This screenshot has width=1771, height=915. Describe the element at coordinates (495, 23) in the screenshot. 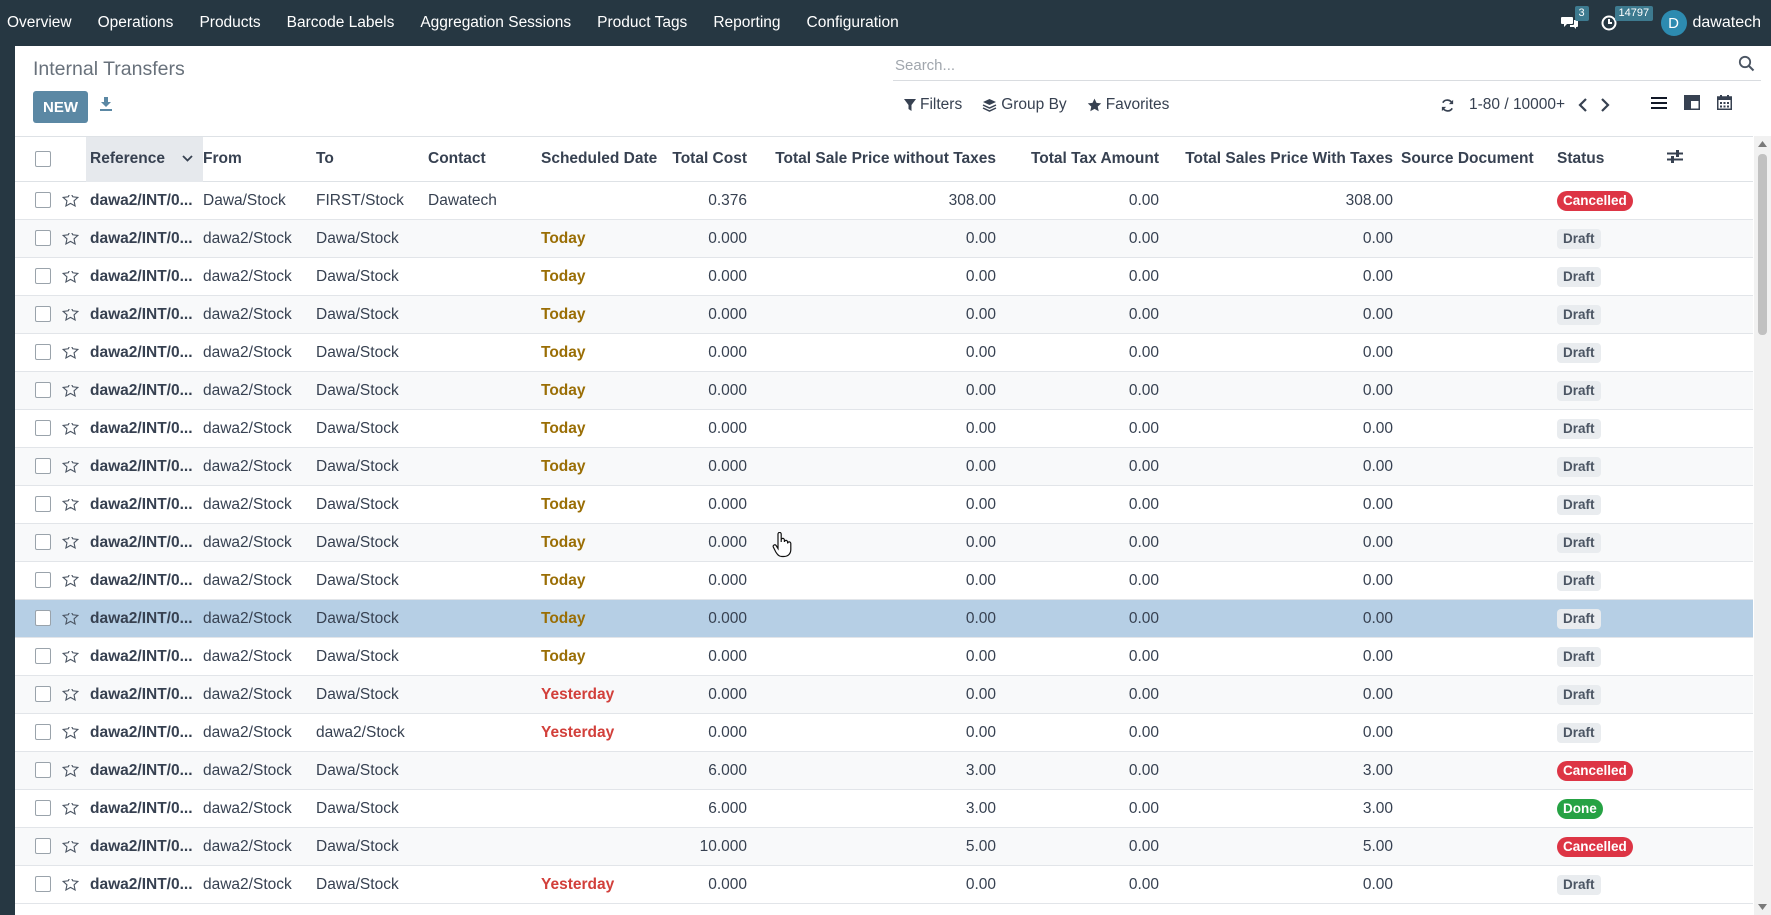

I see `menu-aggregation-sessions: Aggregation Sessions` at that location.